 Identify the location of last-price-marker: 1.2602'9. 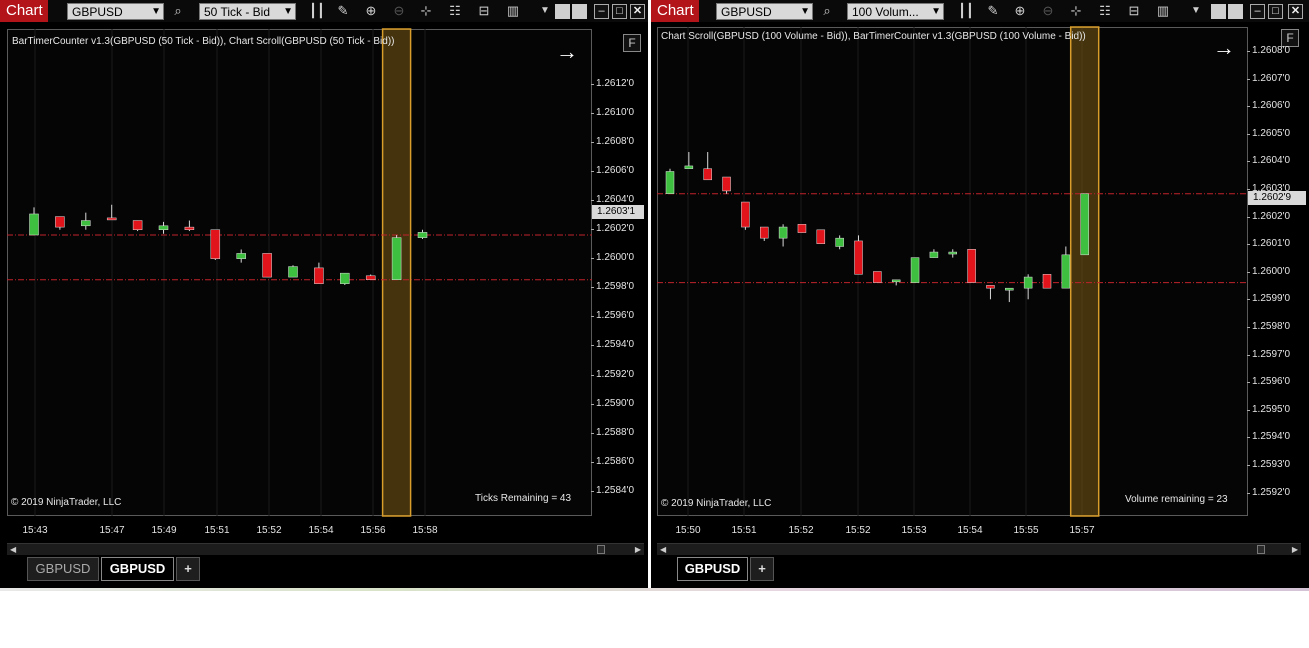
(1277, 198).